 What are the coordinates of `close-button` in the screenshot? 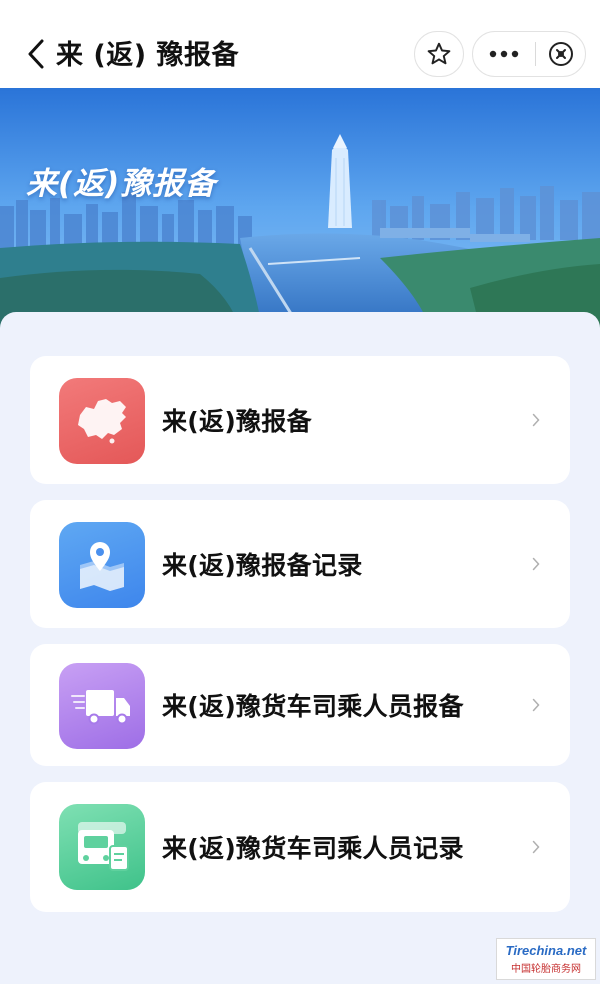 It's located at (560, 54).